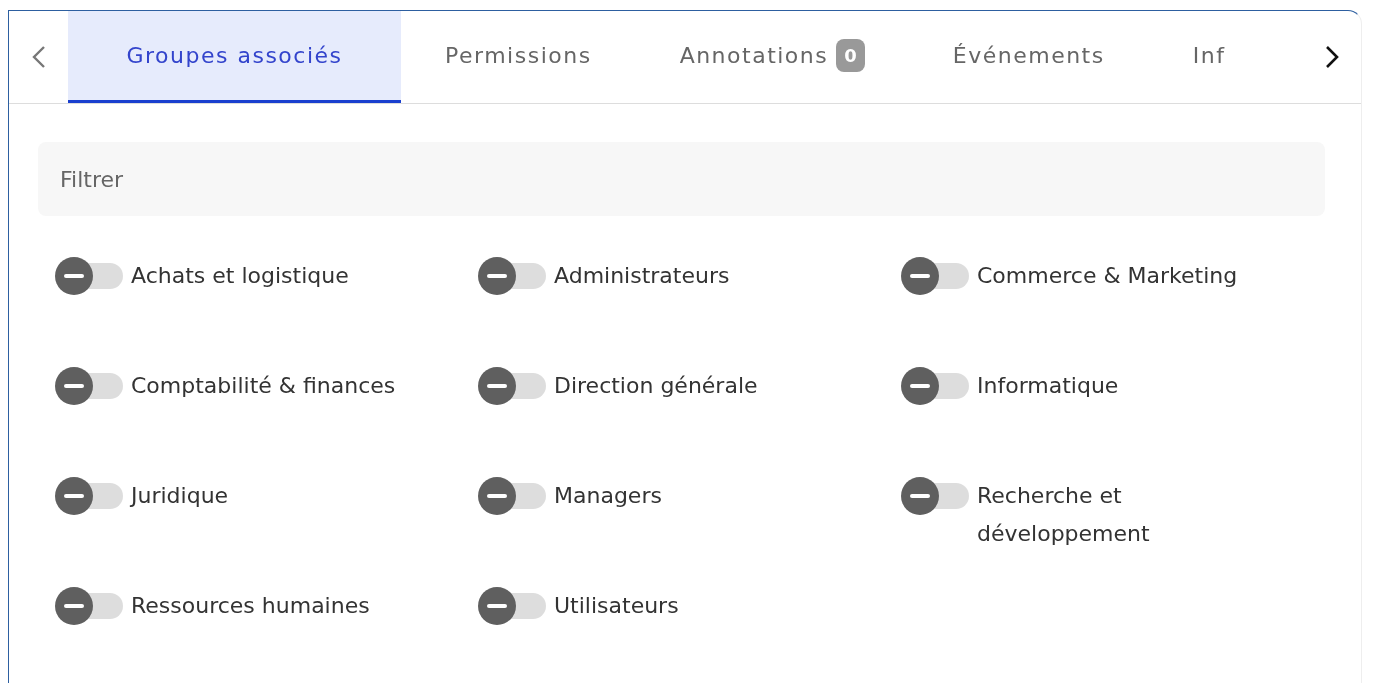  I want to click on group-label: Comptabilité & finances, so click(263, 386).